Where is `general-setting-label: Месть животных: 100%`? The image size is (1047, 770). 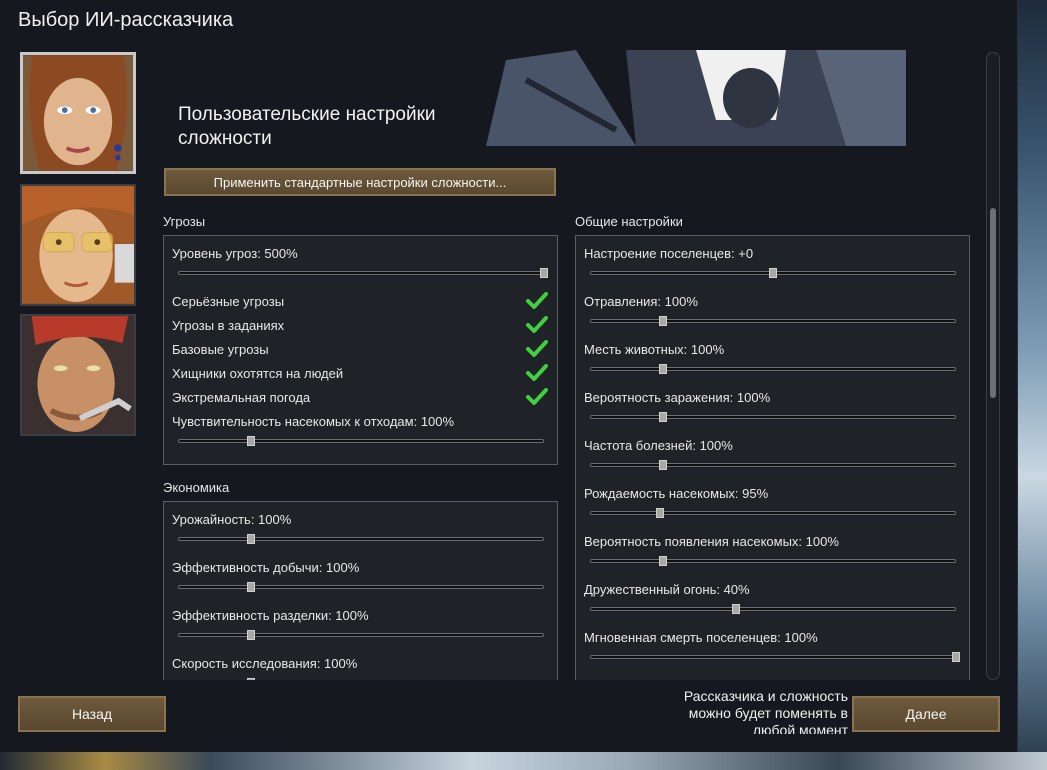
general-setting-label: Месть животных: 100% is located at coordinates (654, 349).